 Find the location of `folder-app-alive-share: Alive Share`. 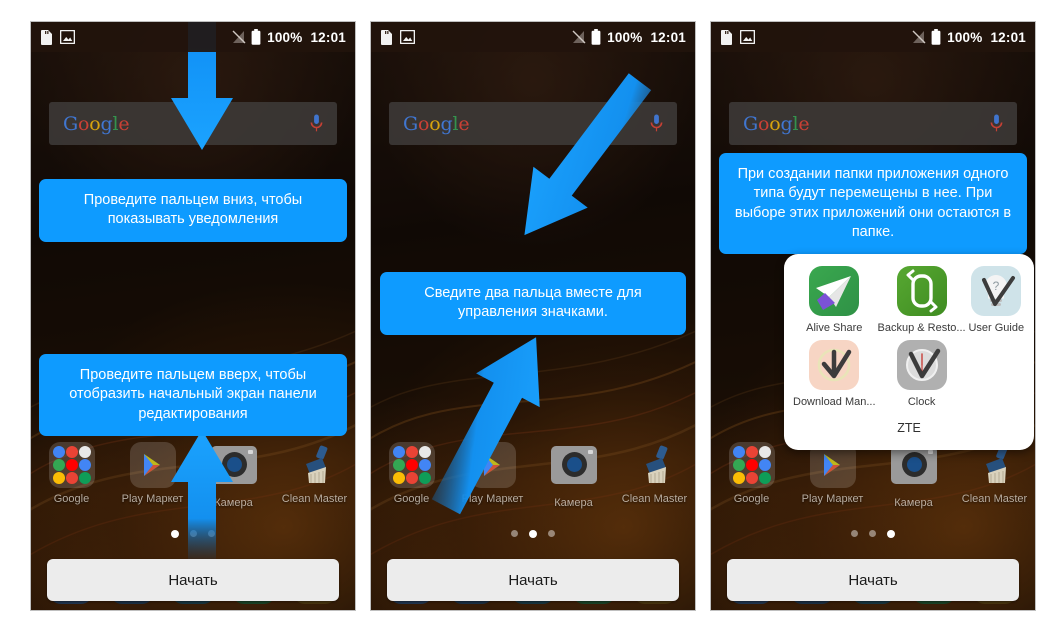

folder-app-alive-share: Alive Share is located at coordinates (834, 300).